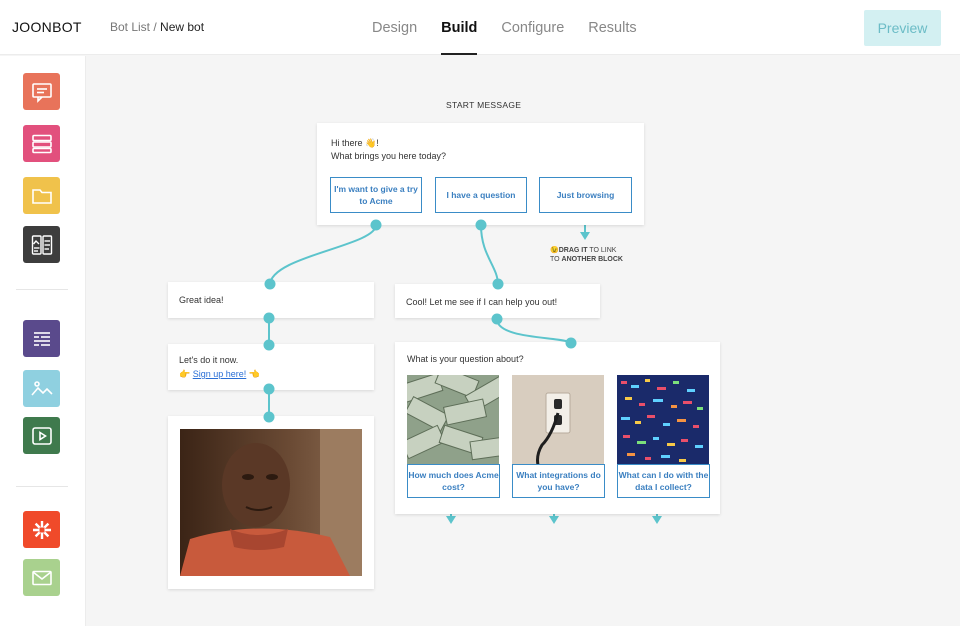  I want to click on power-outlet-image, so click(558, 420).